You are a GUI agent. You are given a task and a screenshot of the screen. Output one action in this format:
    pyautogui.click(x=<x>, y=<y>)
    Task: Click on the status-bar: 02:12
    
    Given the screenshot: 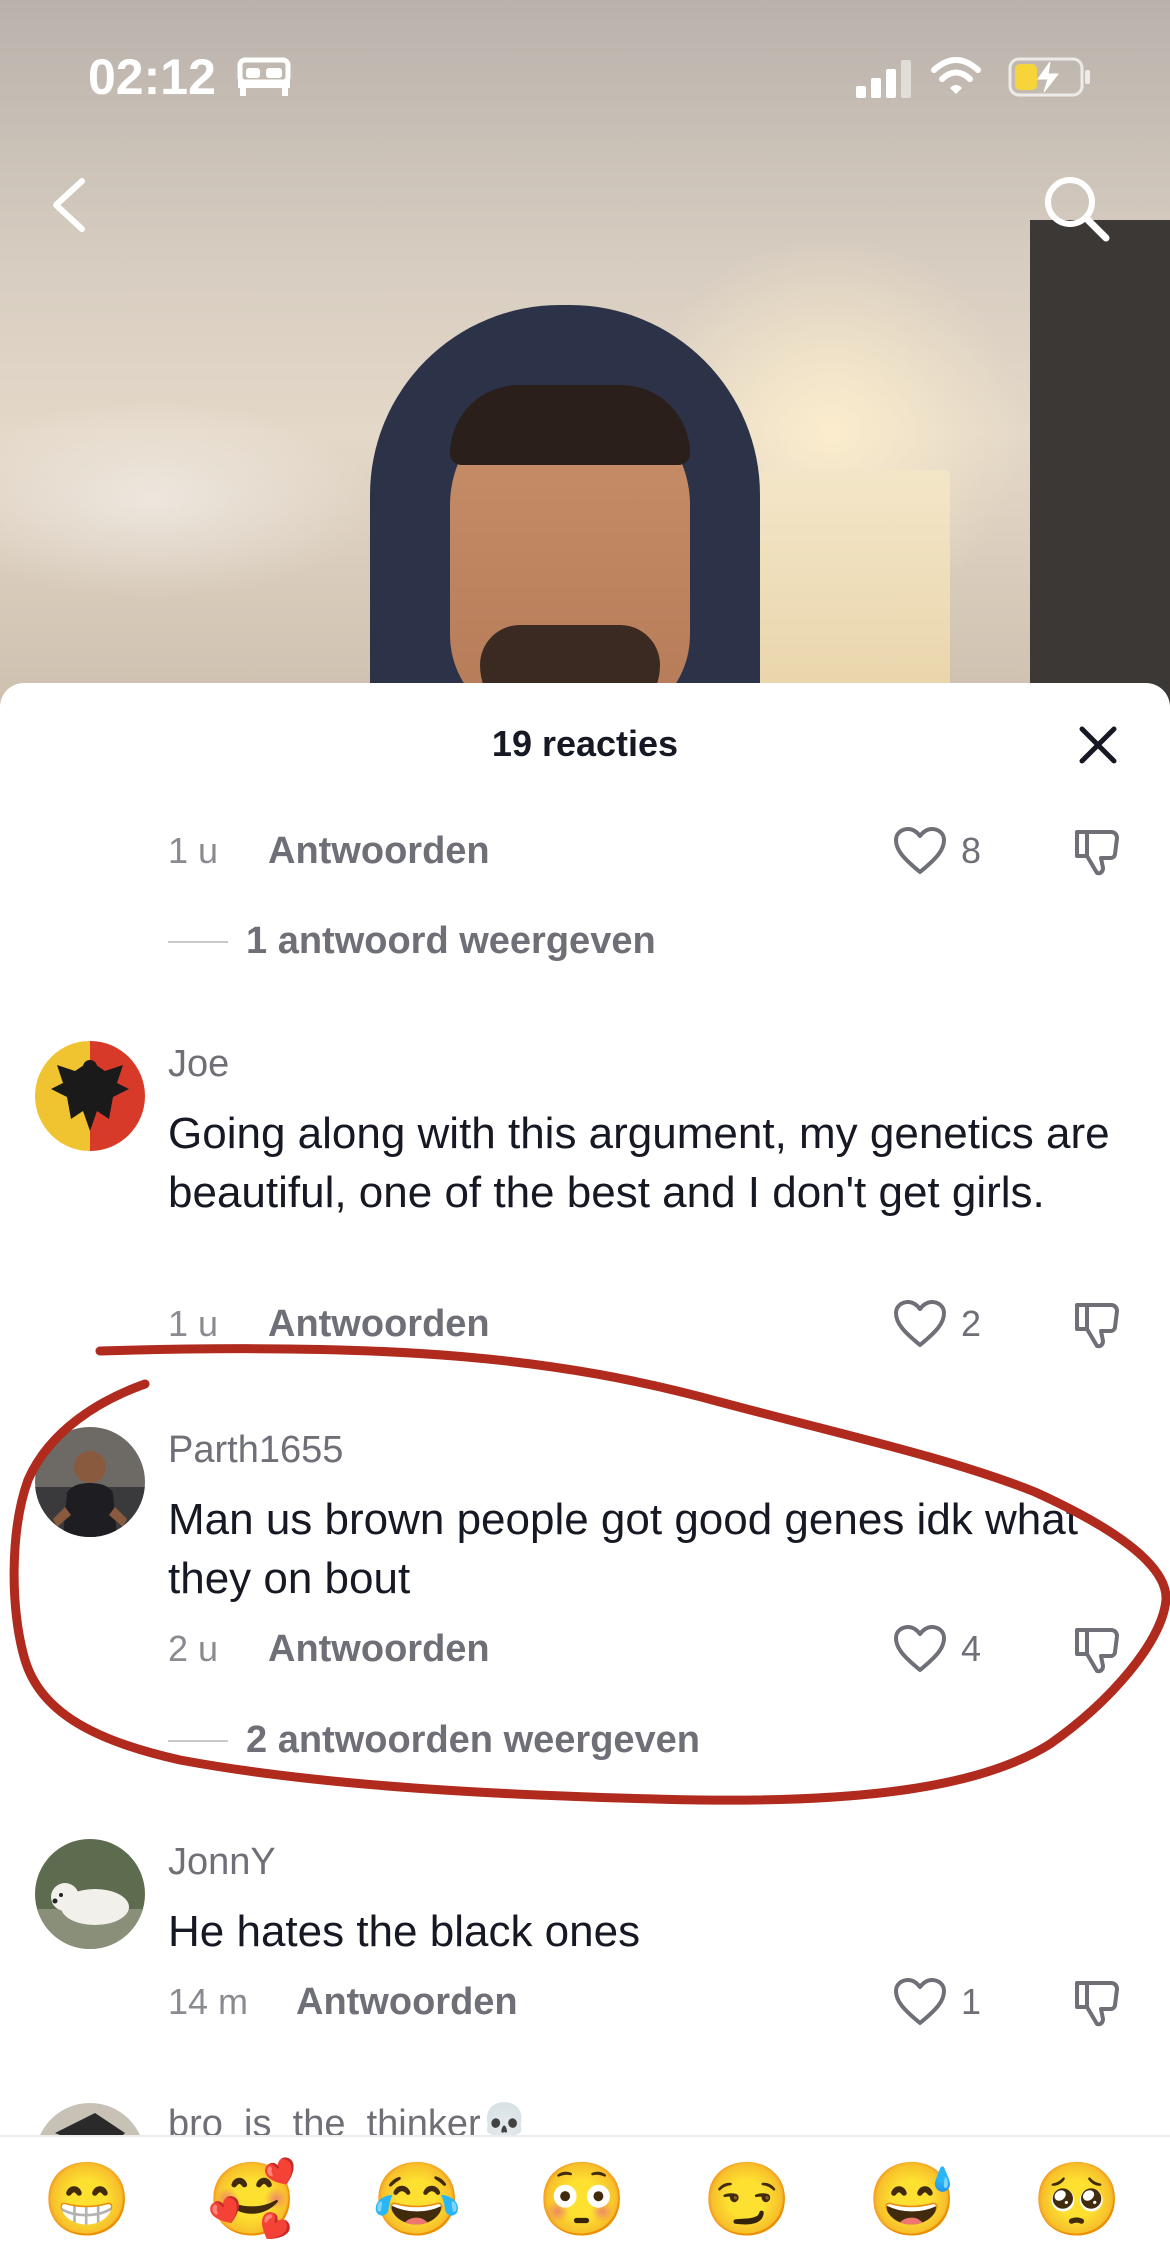 What is the action you would take?
    pyautogui.click(x=585, y=75)
    